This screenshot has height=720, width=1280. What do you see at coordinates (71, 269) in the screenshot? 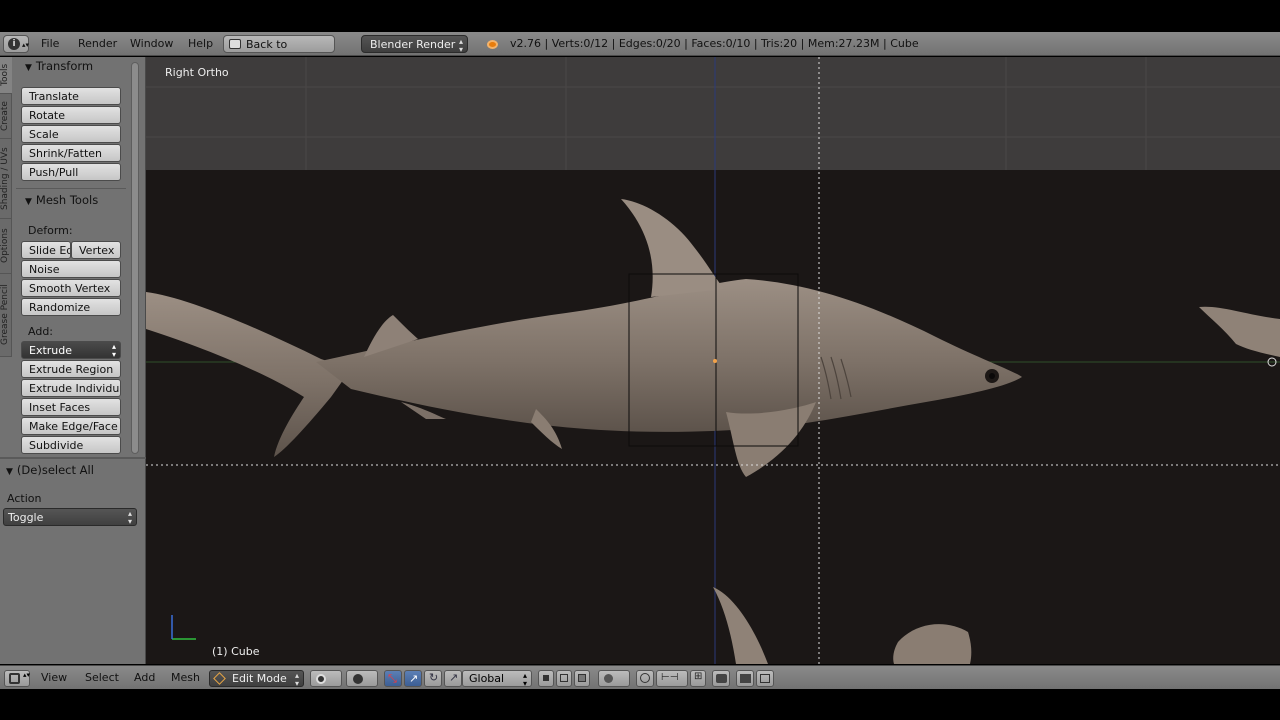
I see `noise-button: Noise` at bounding box center [71, 269].